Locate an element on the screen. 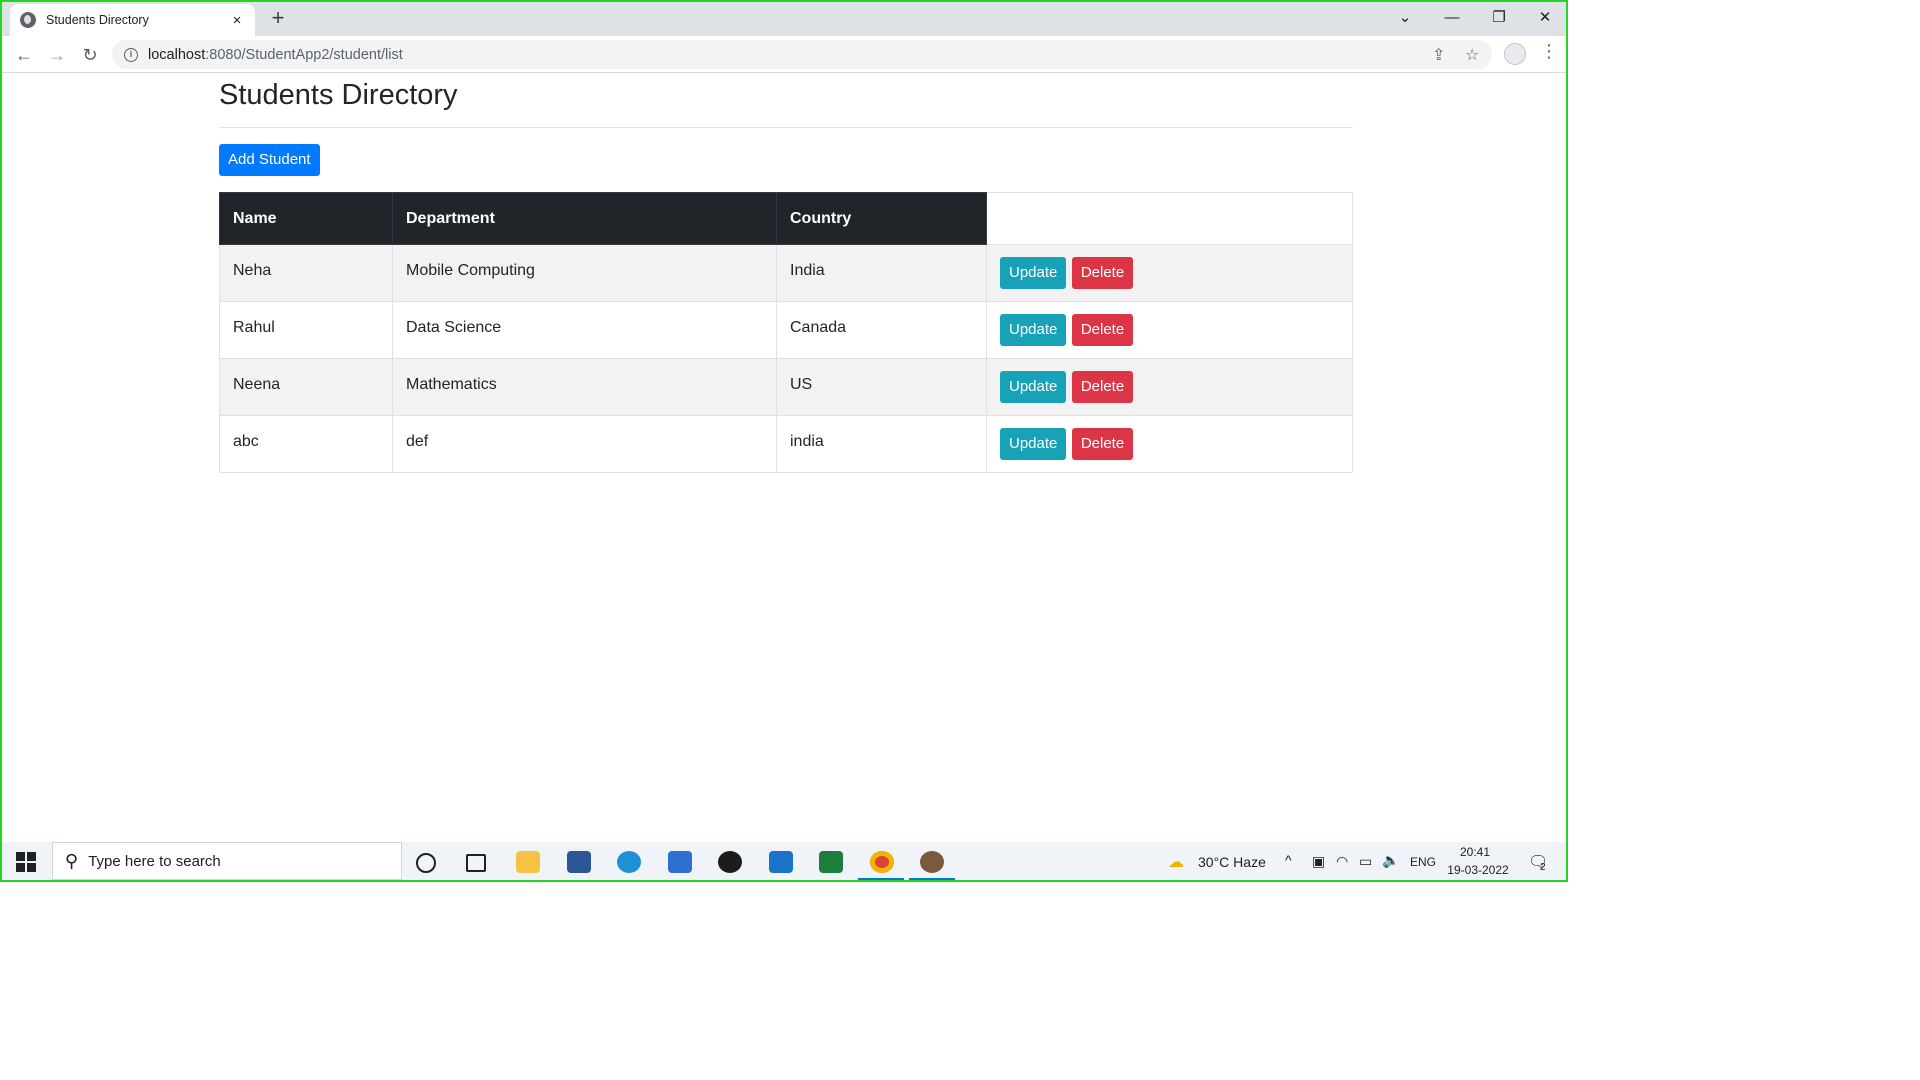 This screenshot has width=1920, height=1080. store-icon is located at coordinates (680, 862).